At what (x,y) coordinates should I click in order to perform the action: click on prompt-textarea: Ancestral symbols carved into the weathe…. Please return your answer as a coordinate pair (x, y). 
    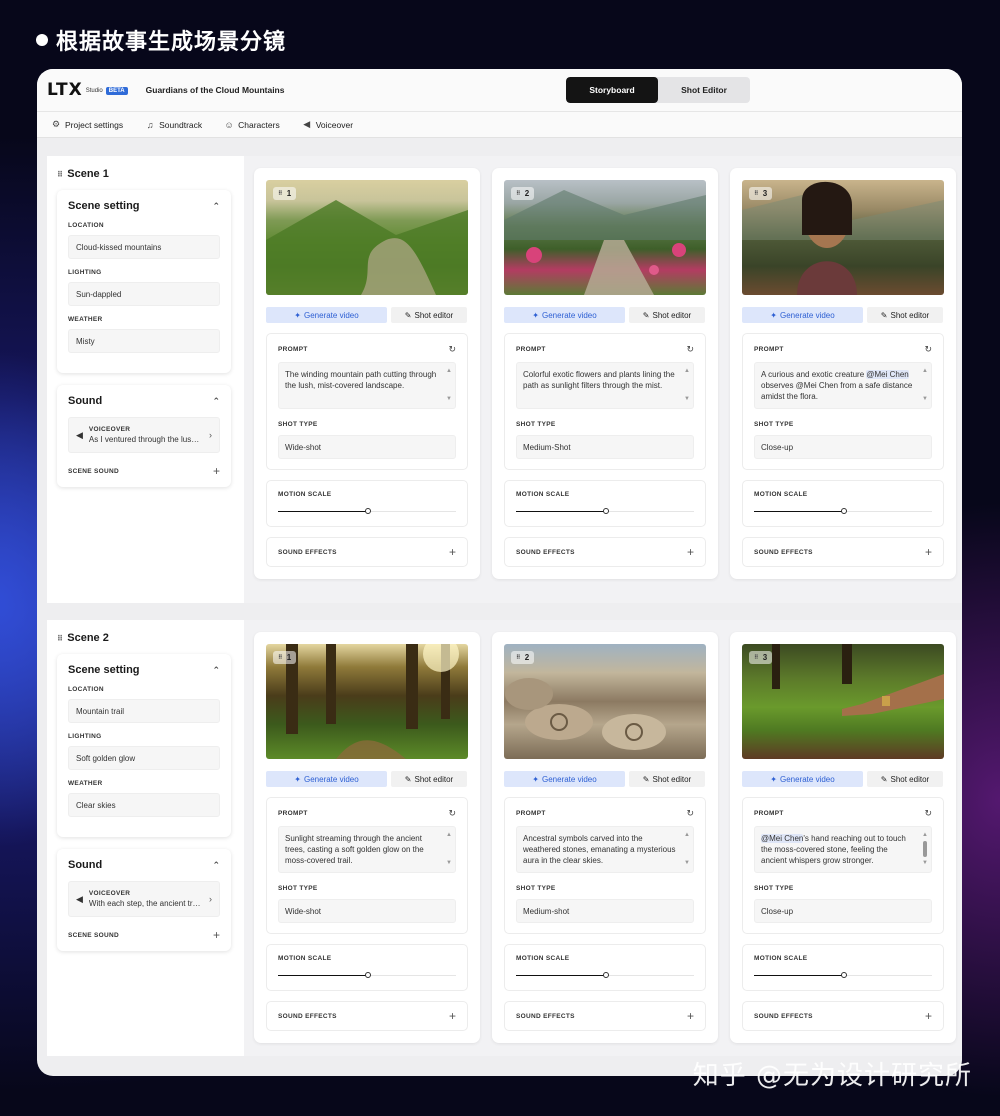
    Looking at the image, I should click on (605, 849).